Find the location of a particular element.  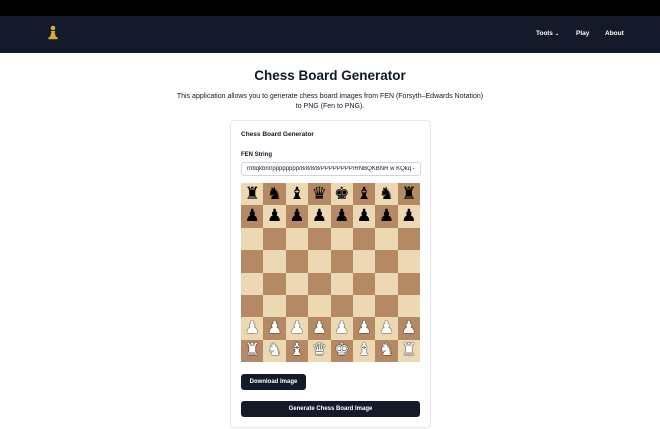

board-square-d7: ♟ is located at coordinates (319, 216).